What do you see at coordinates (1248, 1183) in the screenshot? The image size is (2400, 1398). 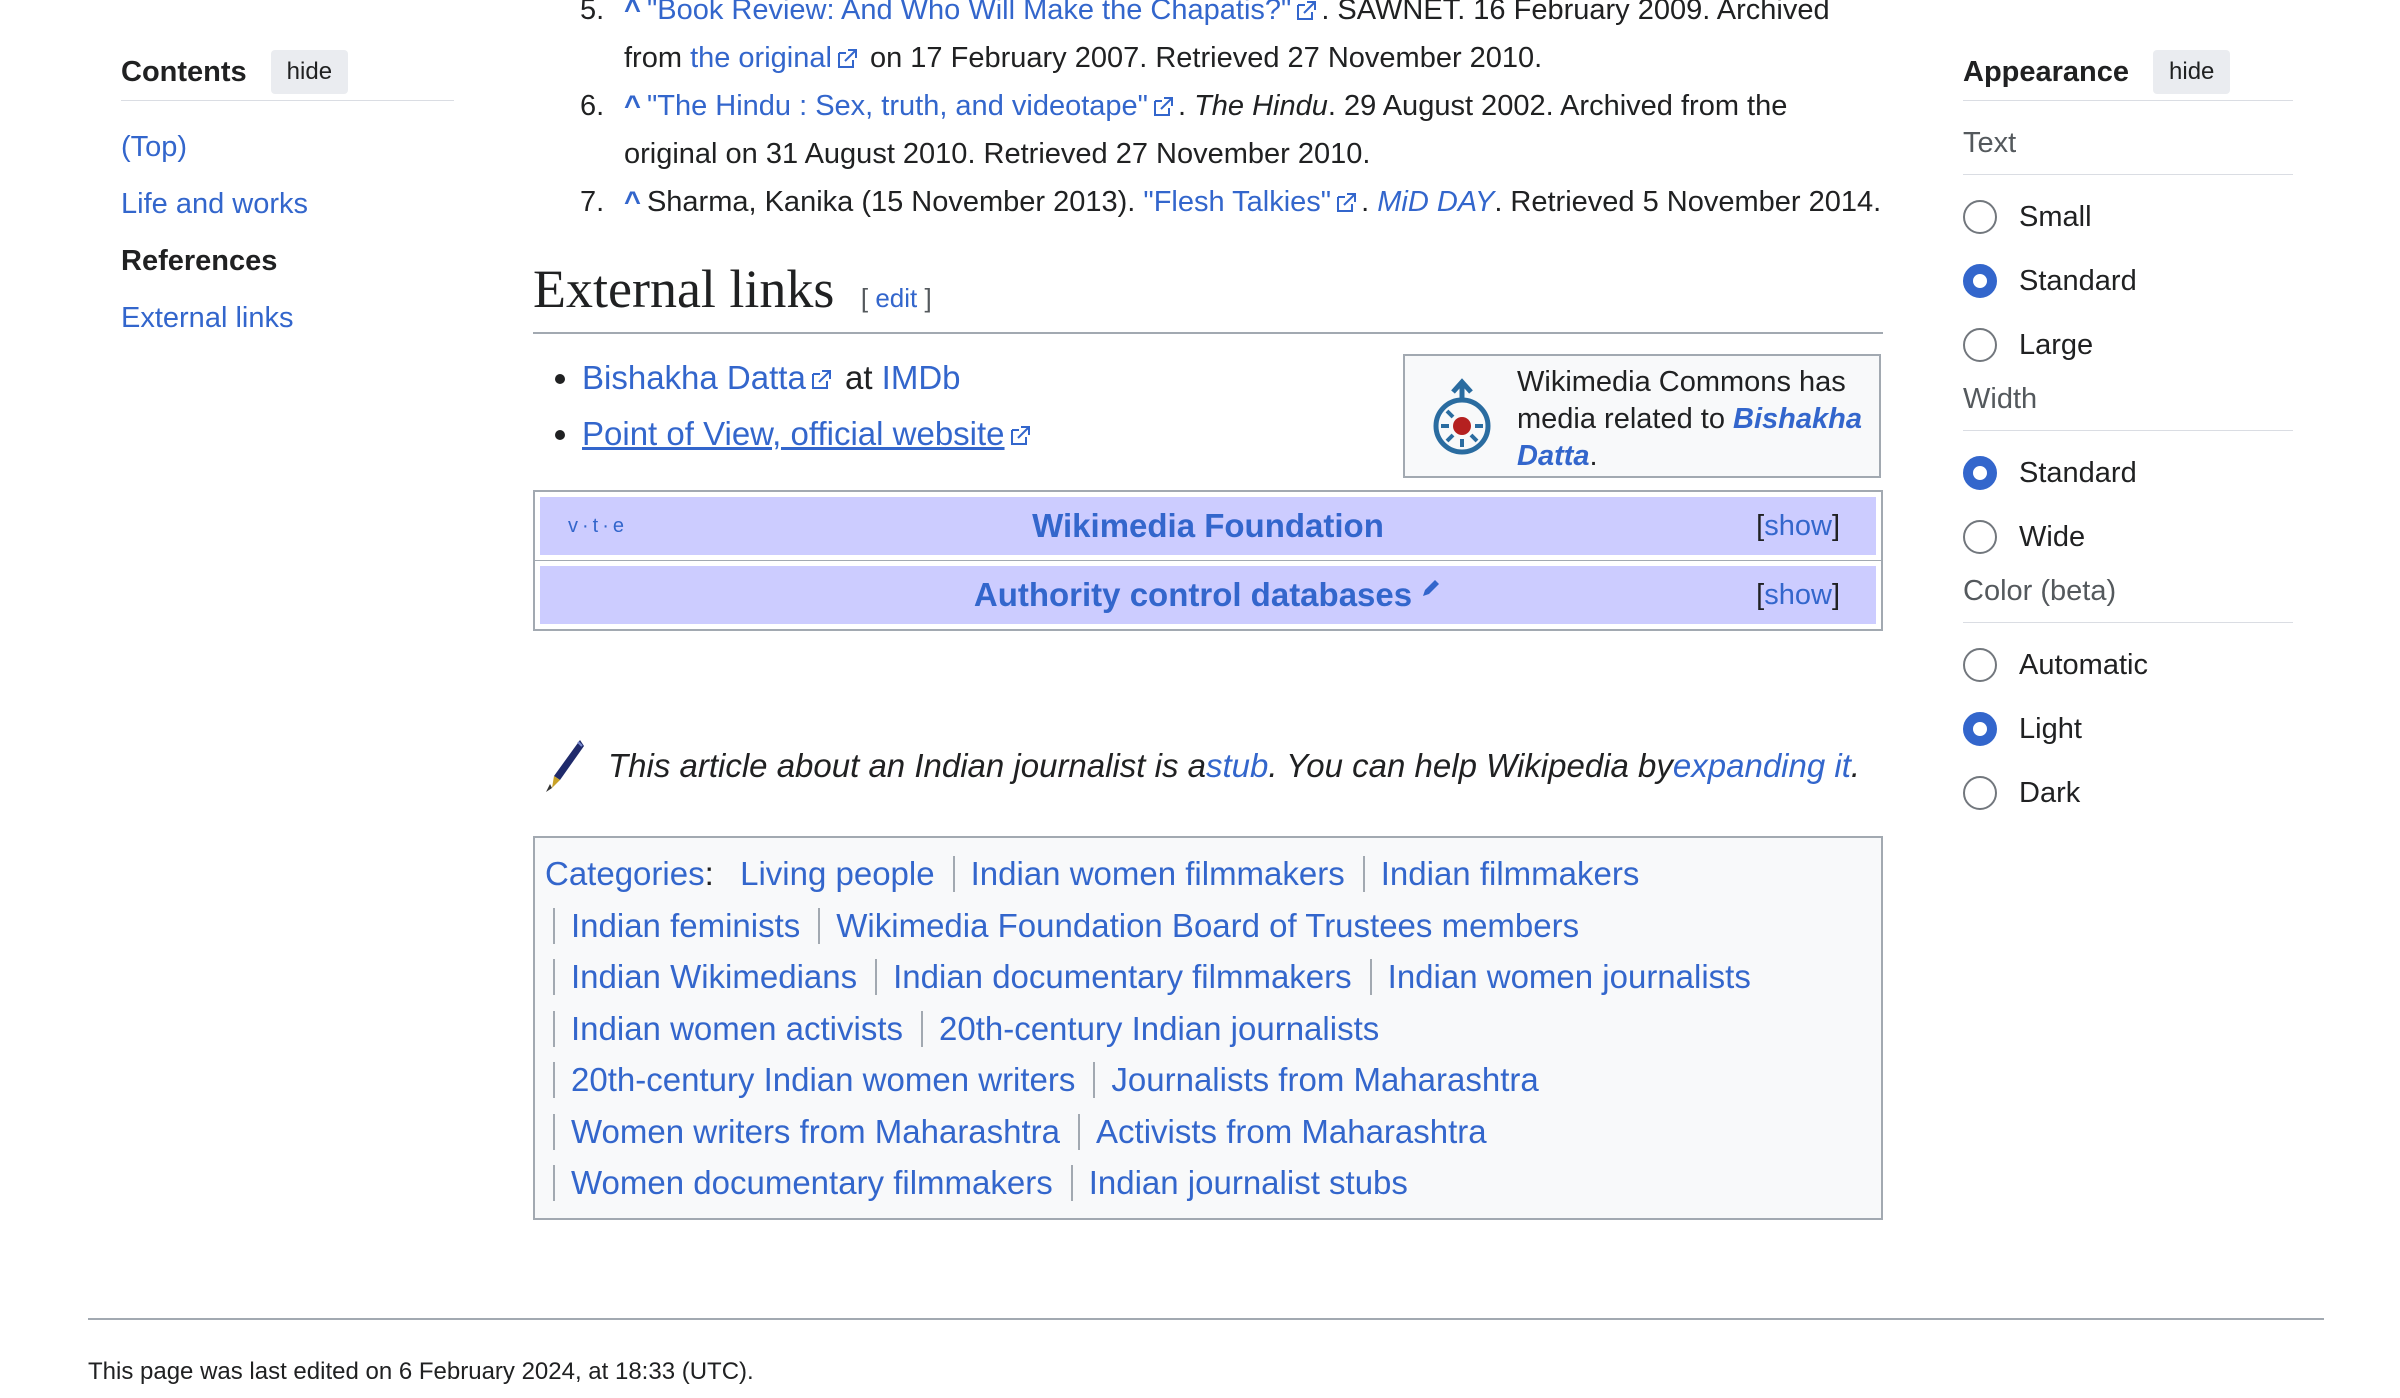 I see `category-link: Indian journalist stubs` at bounding box center [1248, 1183].